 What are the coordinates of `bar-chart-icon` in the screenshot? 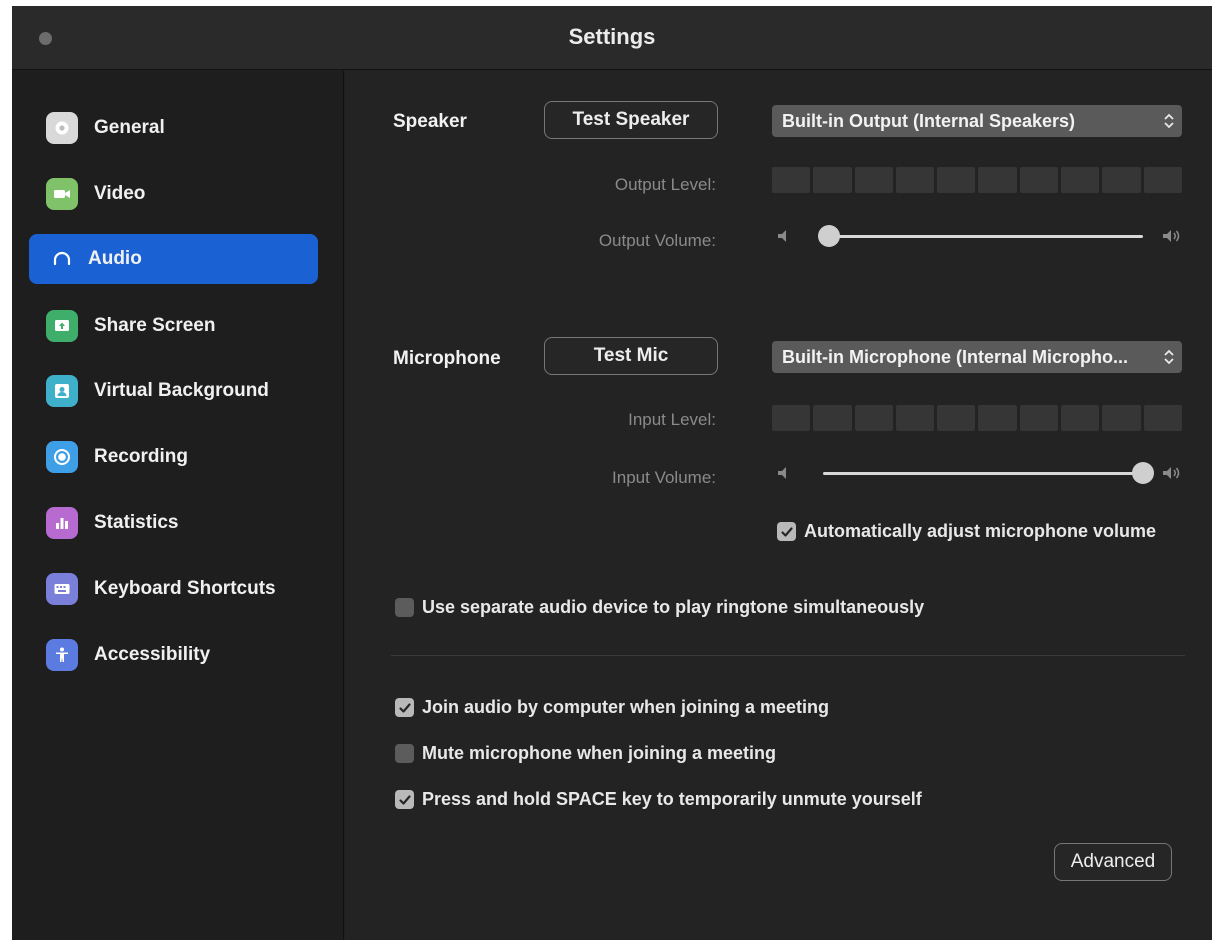 It's located at (62, 523).